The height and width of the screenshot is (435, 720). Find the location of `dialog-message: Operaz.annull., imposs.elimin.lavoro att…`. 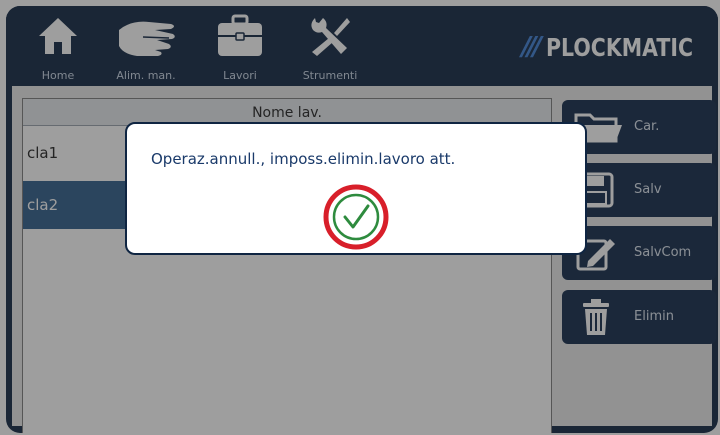

dialog-message: Operaz.annull., imposs.elimin.lavoro att… is located at coordinates (303, 159).